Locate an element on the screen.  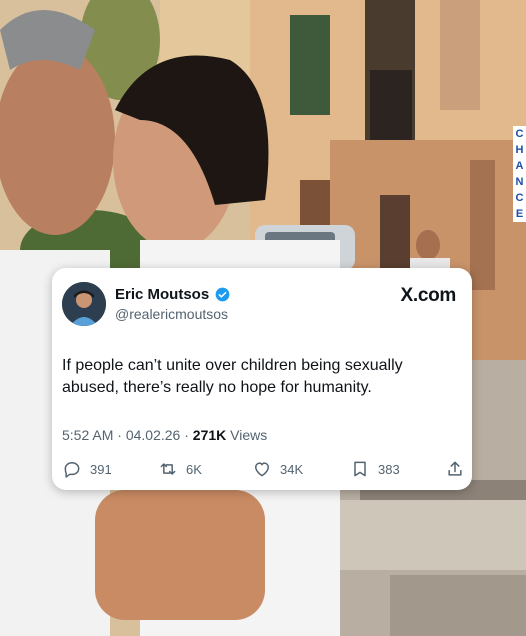
avatar is located at coordinates (84, 304).